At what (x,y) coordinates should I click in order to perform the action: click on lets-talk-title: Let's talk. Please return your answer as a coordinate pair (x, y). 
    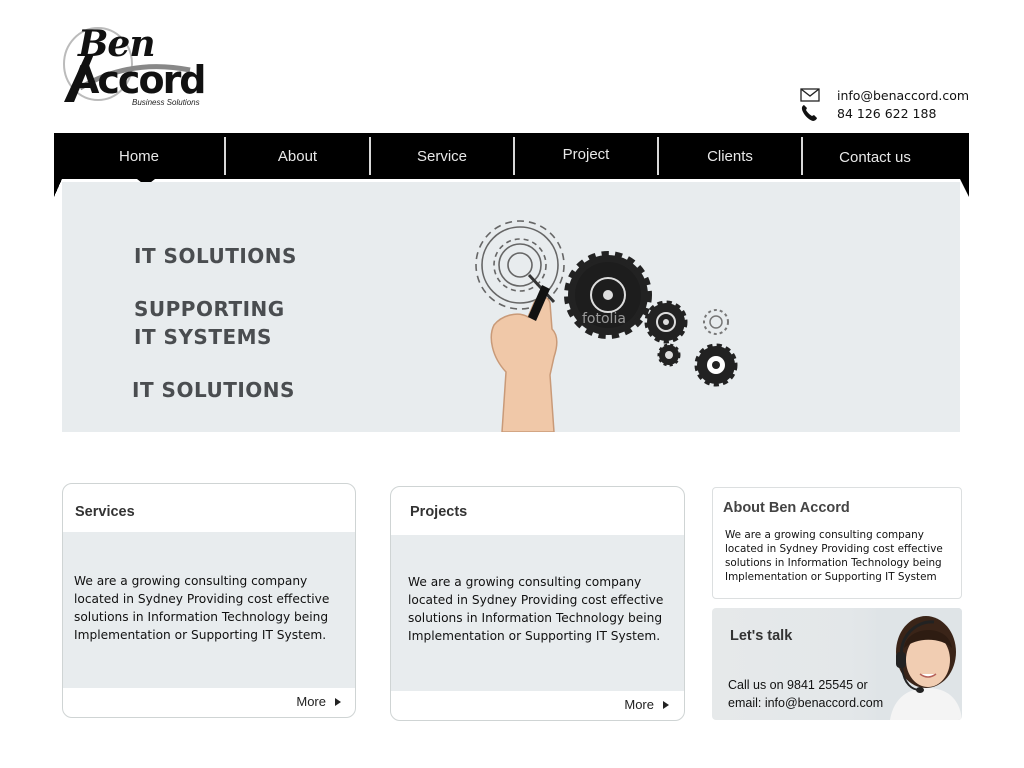
    Looking at the image, I should click on (761, 636).